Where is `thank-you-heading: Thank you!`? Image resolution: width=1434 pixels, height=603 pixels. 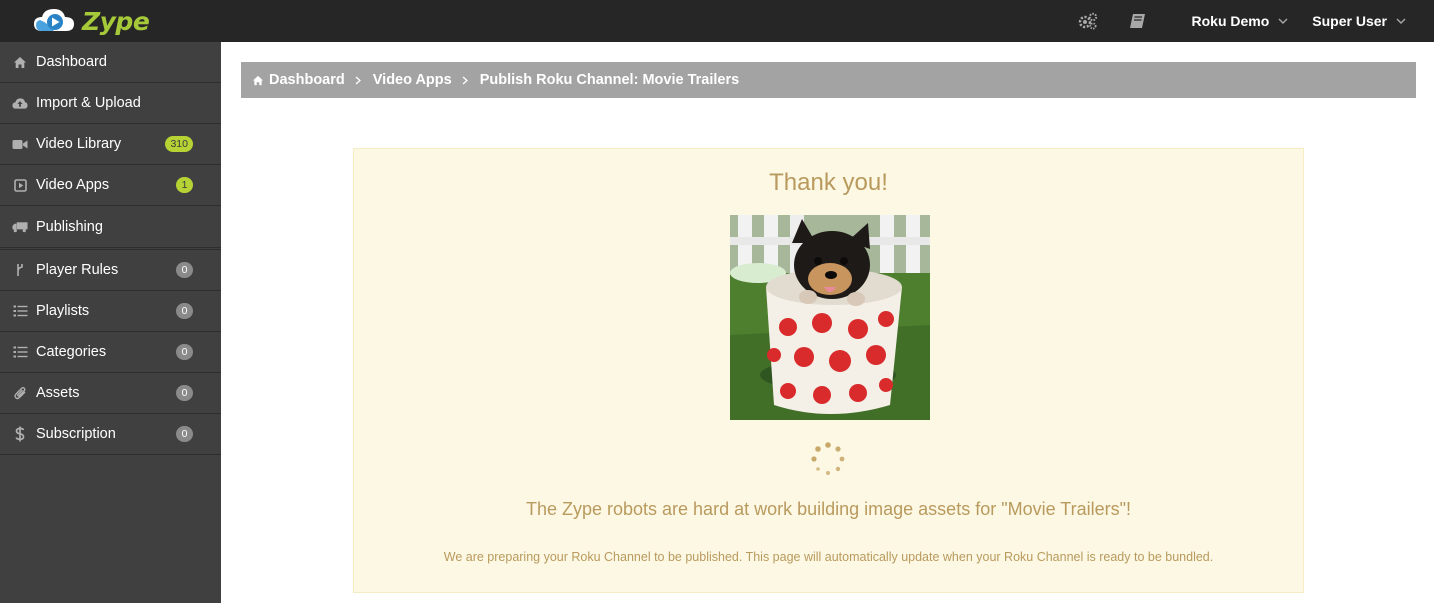 thank-you-heading: Thank you! is located at coordinates (828, 182).